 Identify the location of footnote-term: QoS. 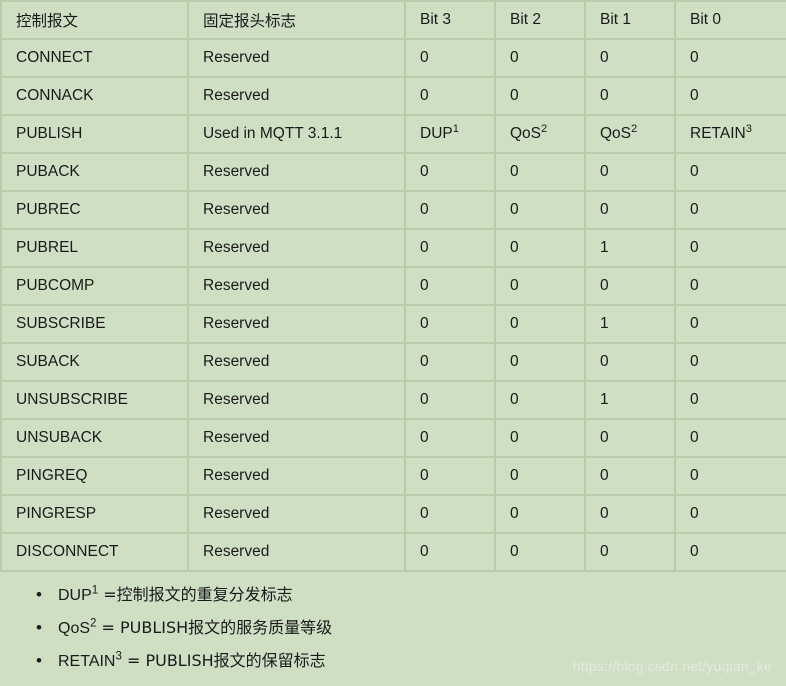
(74, 628).